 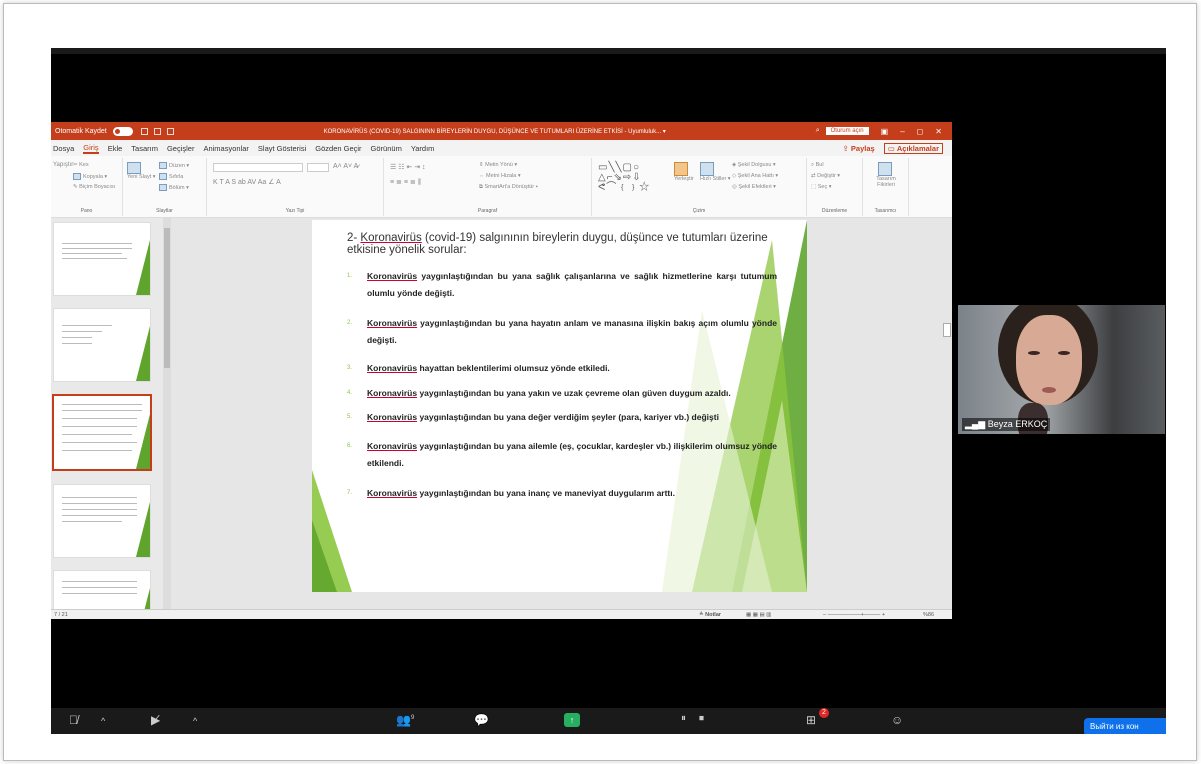 What do you see at coordinates (821, 187) in the screenshot?
I see `select-button: ⬚ Seç ▾` at bounding box center [821, 187].